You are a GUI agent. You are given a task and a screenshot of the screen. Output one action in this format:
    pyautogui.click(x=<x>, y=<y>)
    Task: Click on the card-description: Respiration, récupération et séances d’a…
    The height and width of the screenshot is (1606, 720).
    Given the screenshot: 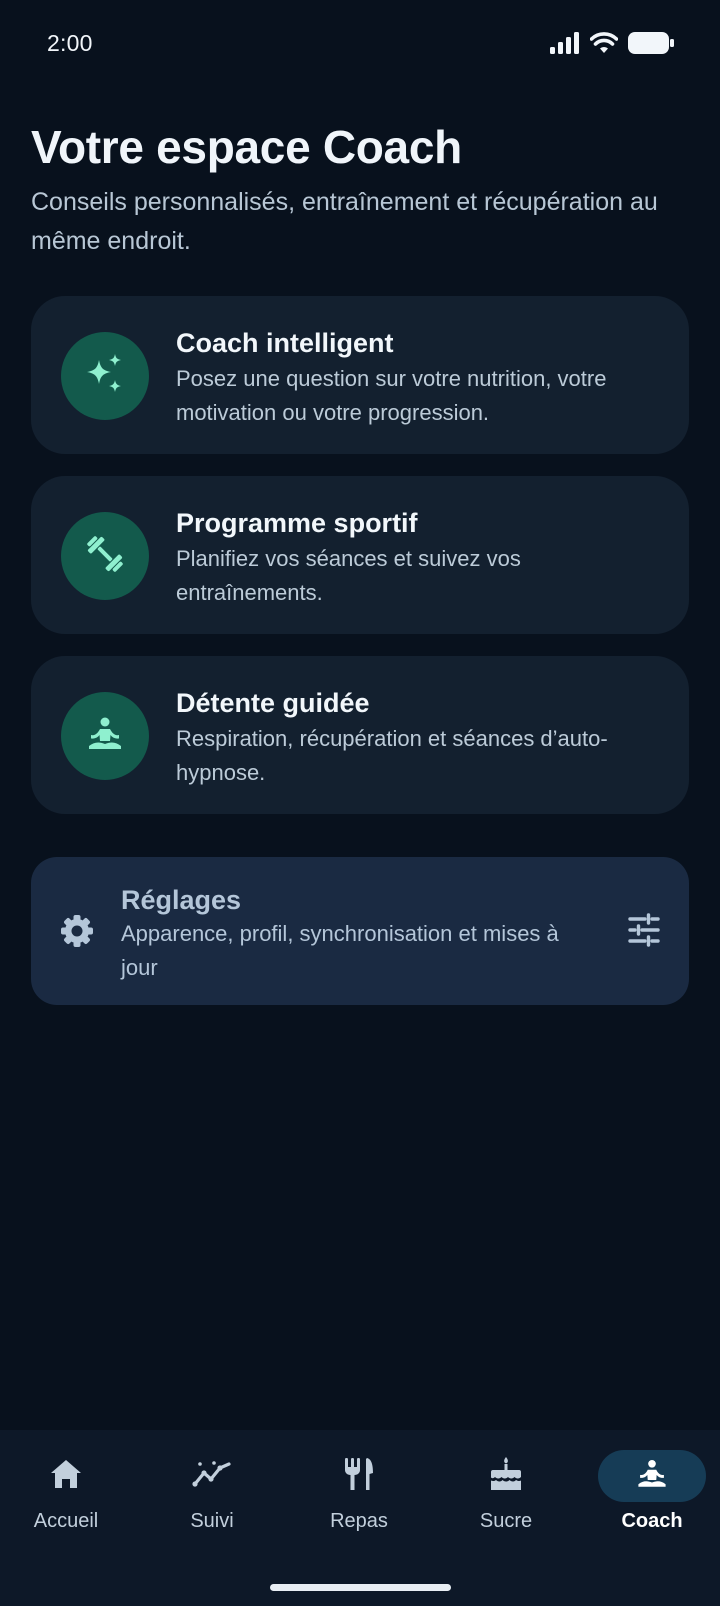 What is the action you would take?
    pyautogui.click(x=392, y=755)
    